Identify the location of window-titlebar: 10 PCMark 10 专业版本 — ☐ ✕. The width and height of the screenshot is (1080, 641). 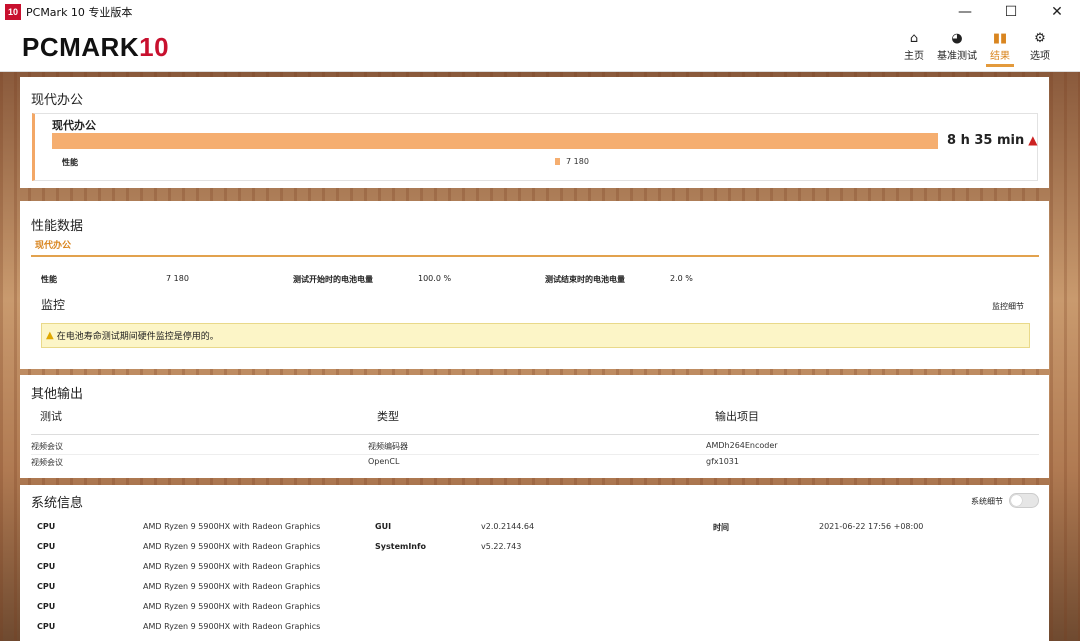
(540, 12).